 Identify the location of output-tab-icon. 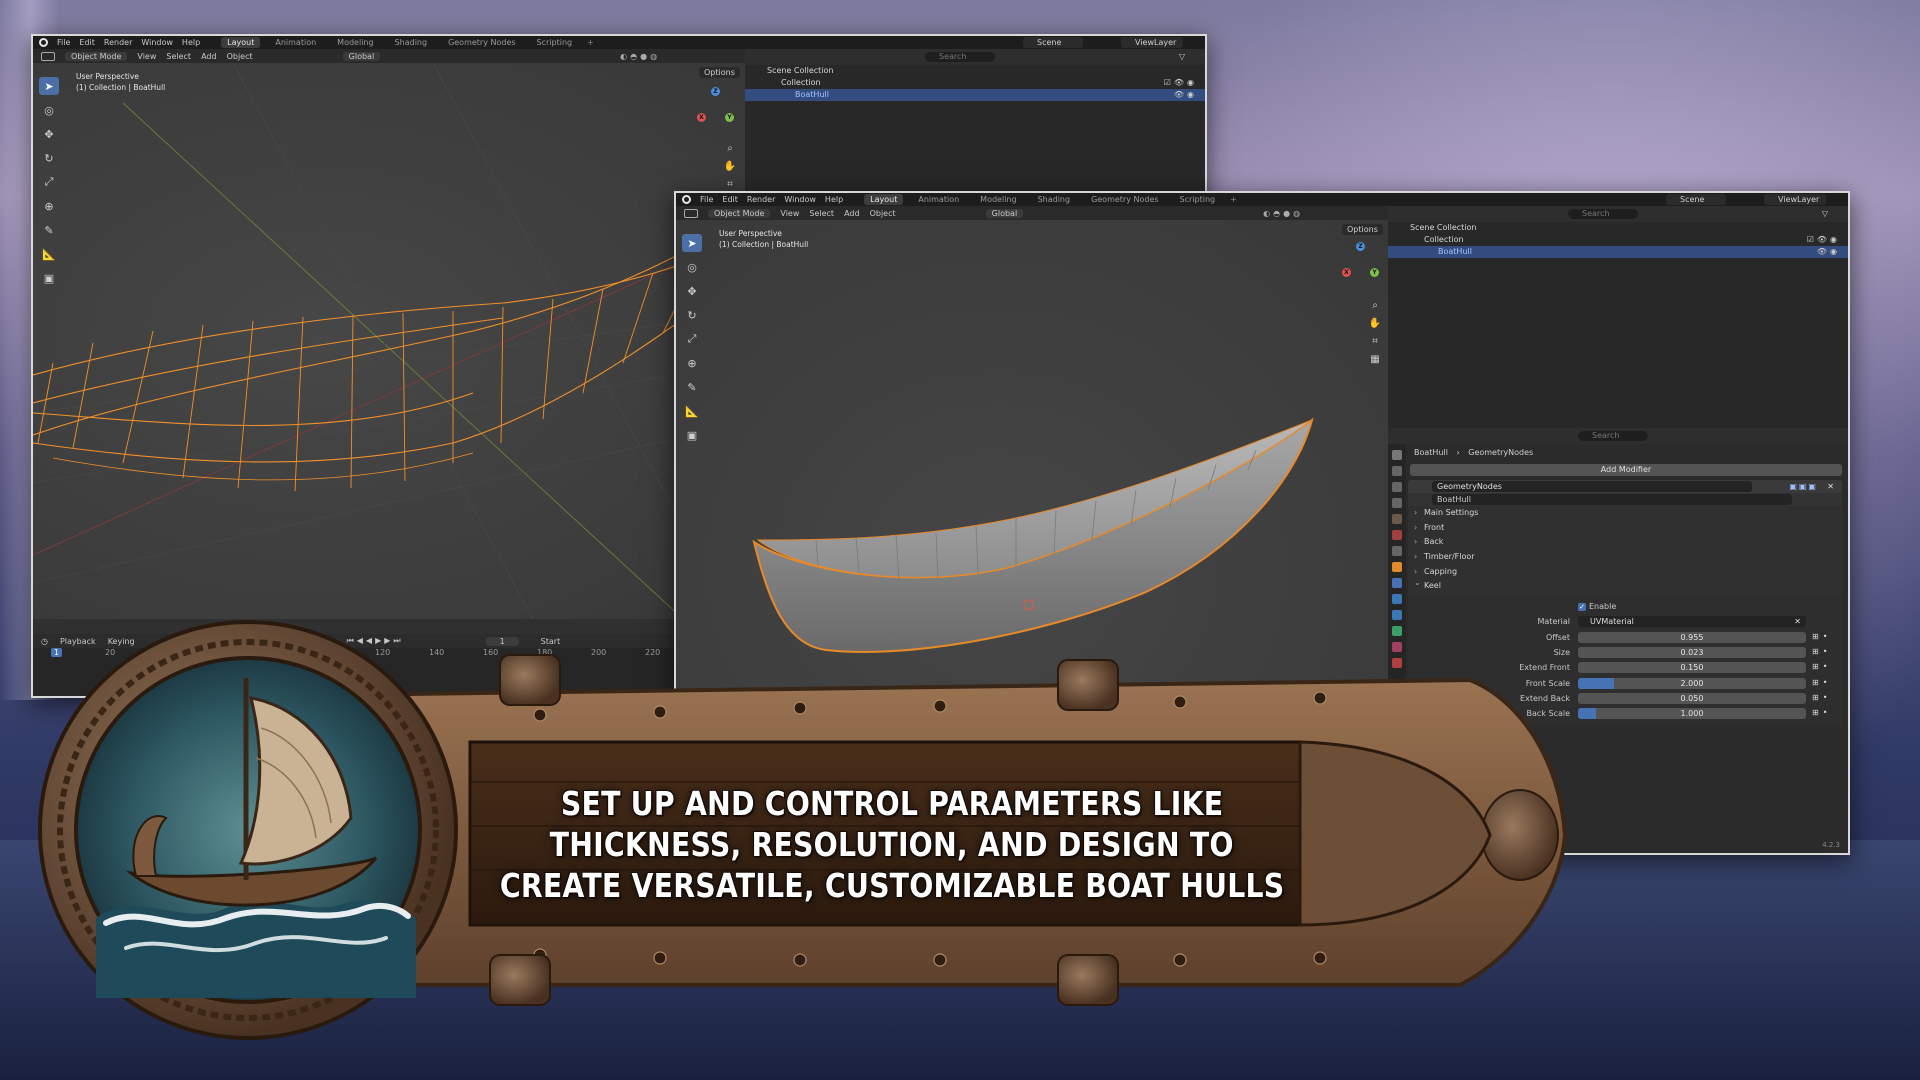
(1397, 487).